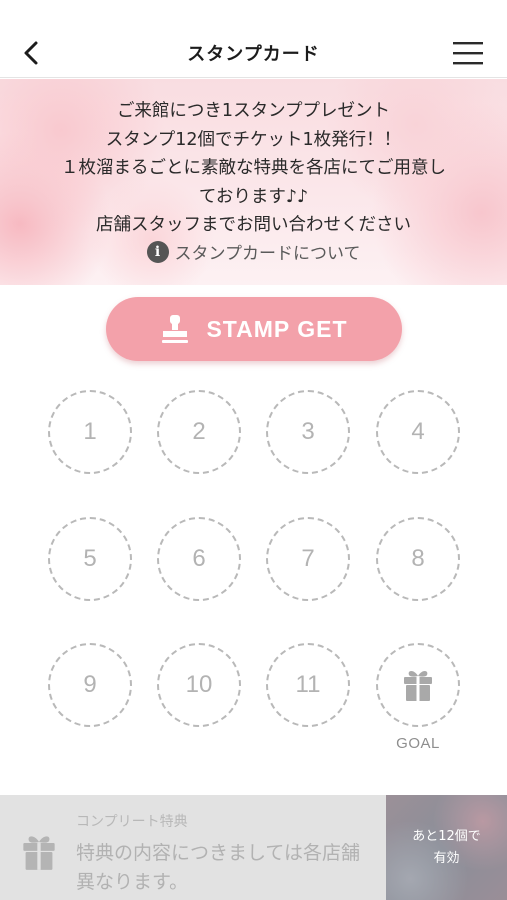 The width and height of the screenshot is (507, 900). I want to click on stamp-slot: 7, so click(308, 559).